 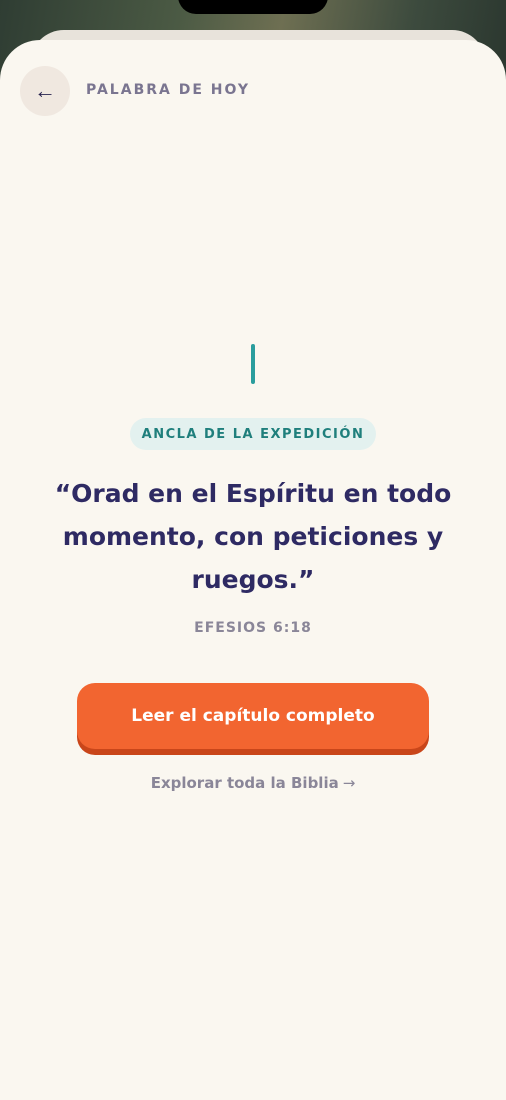 I want to click on device-notch, so click(x=253, y=7).